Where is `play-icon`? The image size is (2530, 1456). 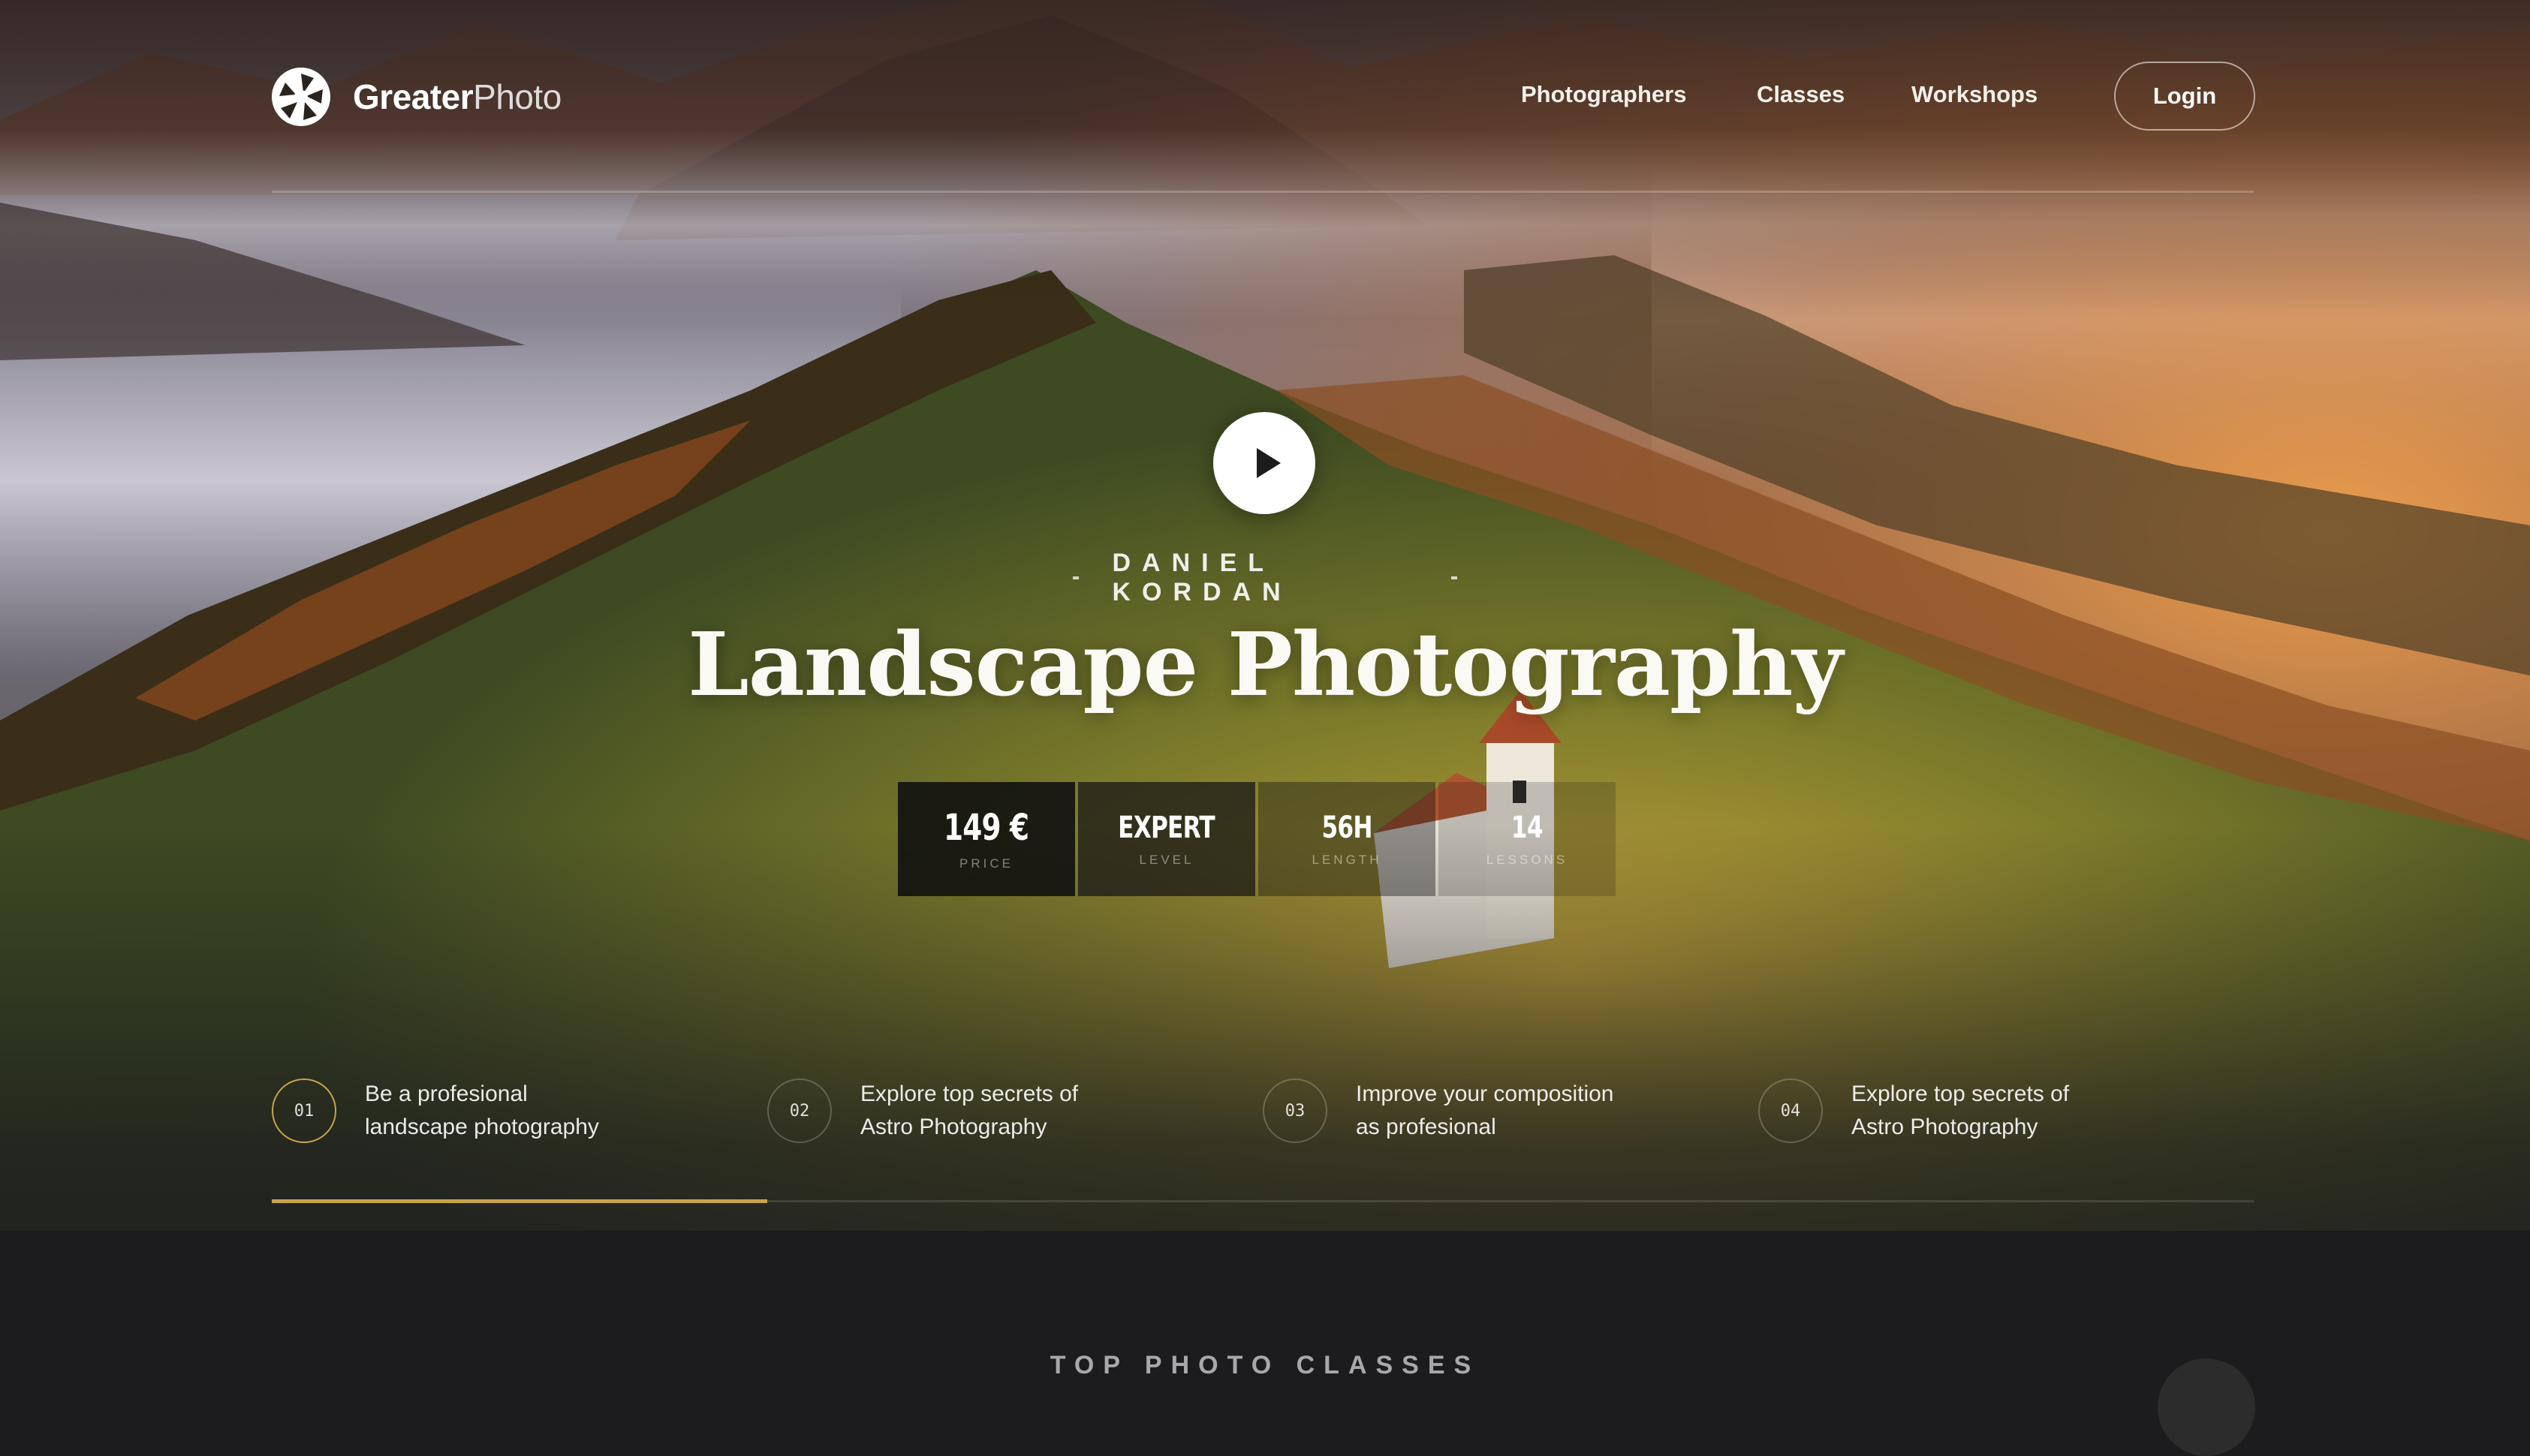 play-icon is located at coordinates (1269, 463).